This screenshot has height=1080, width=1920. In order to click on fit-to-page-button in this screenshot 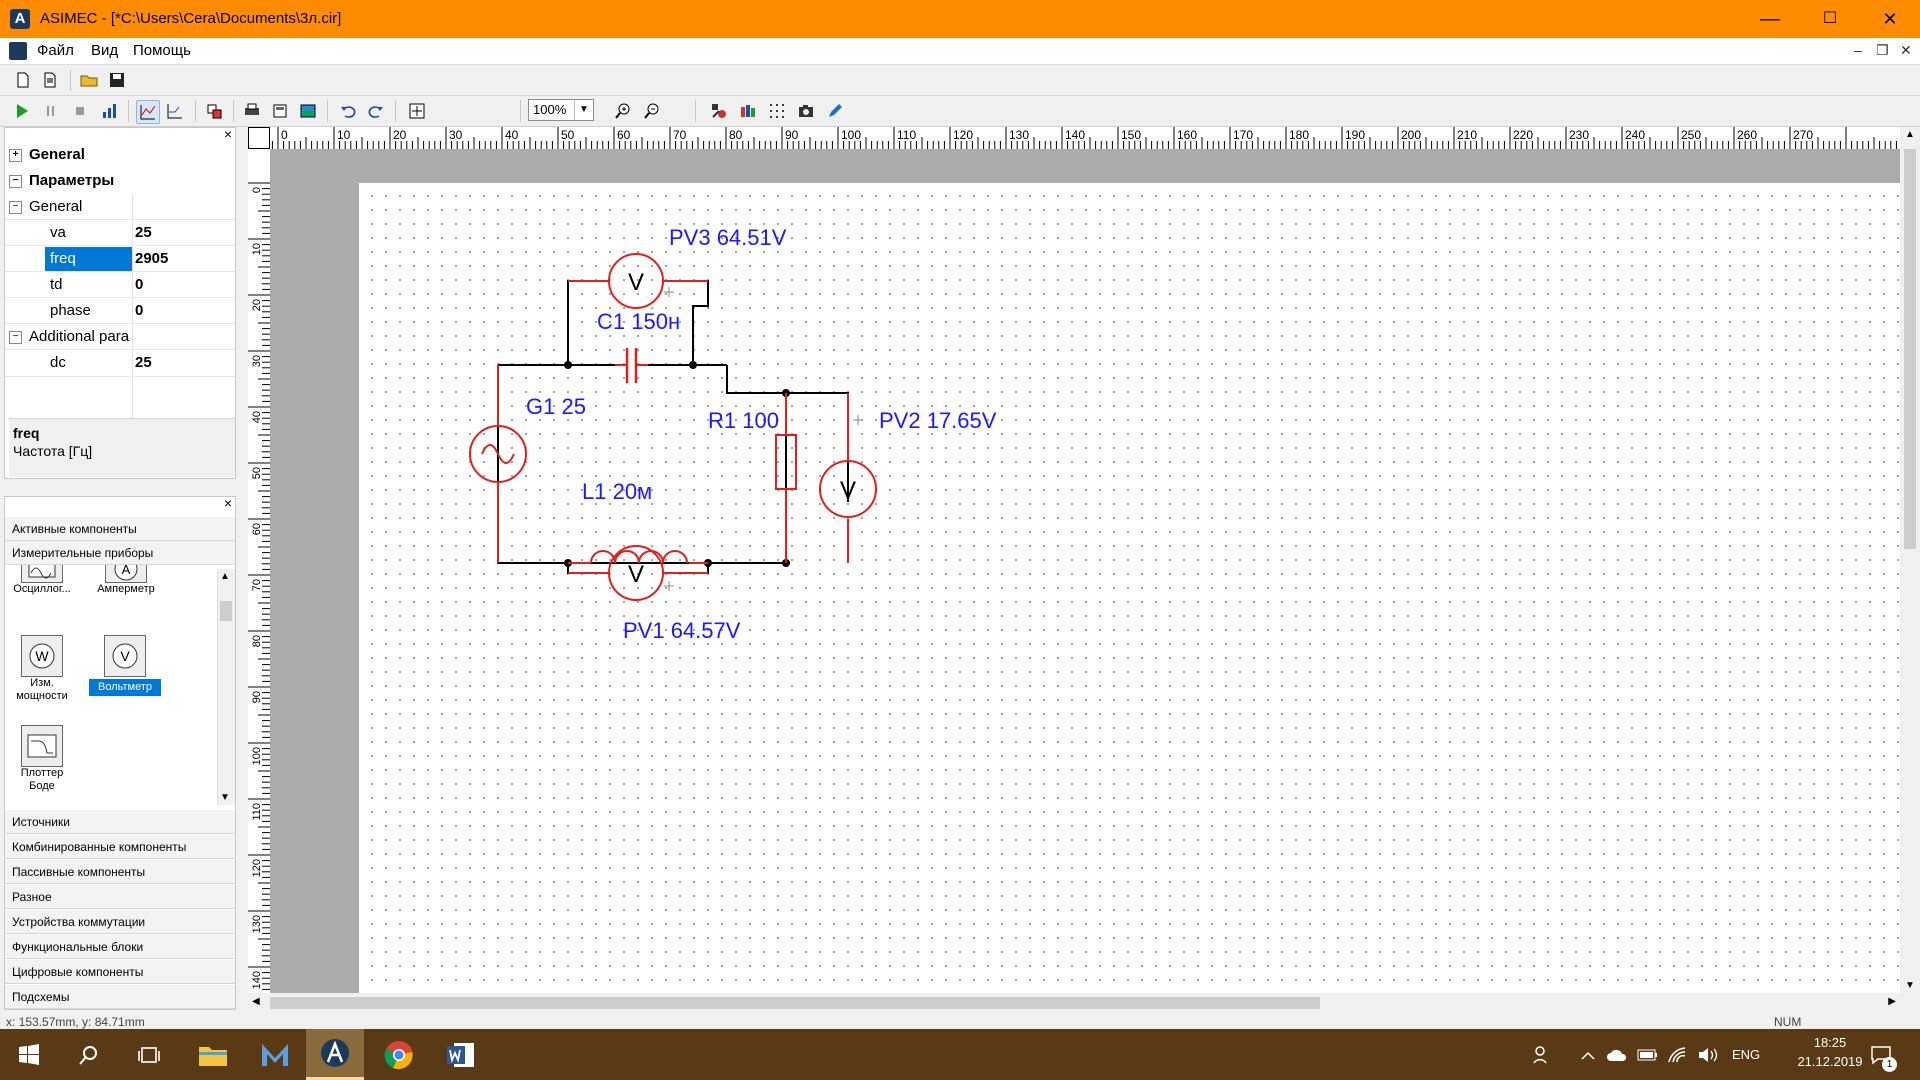, I will do `click(417, 111)`.